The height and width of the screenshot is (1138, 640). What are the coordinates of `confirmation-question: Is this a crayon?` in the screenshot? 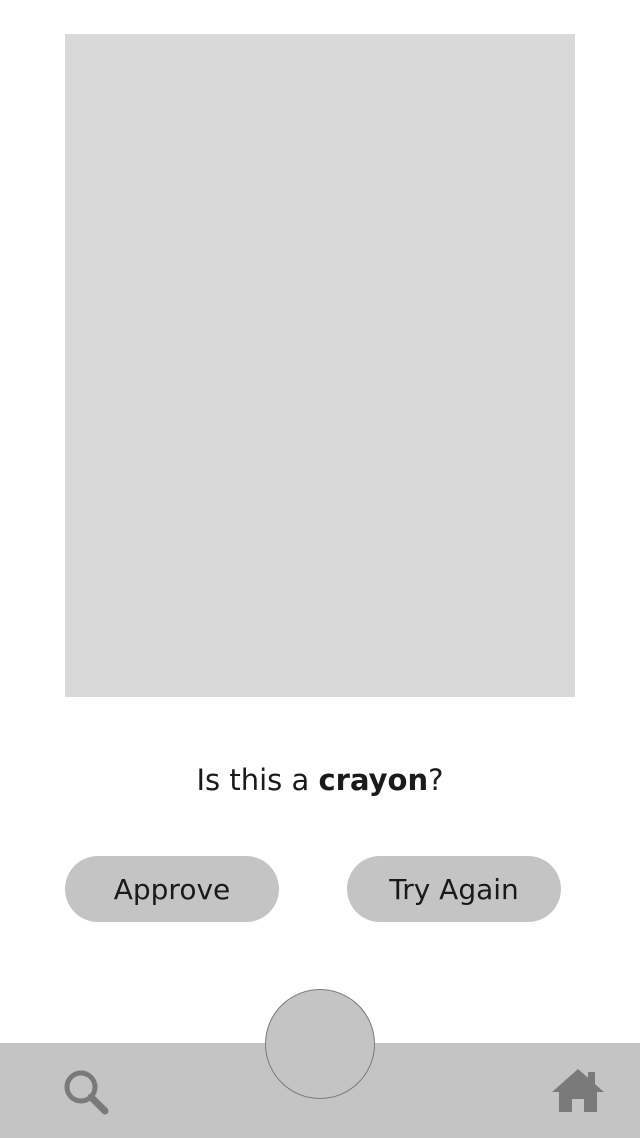 It's located at (320, 780).